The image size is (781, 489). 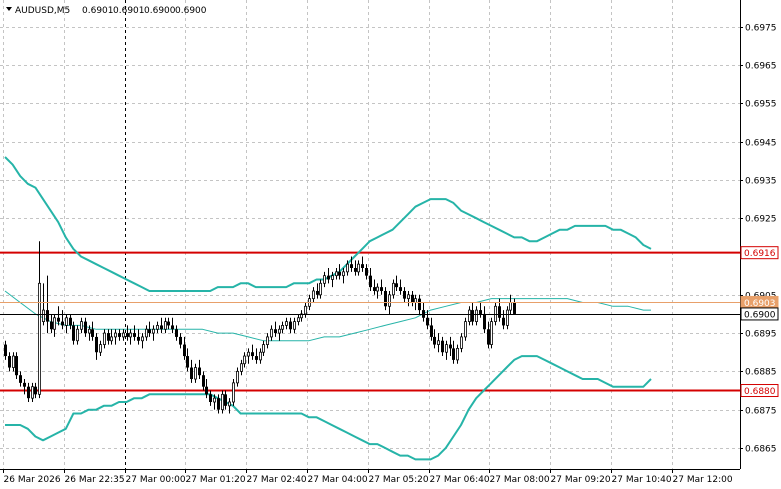 I want to click on ohlc-high: 0.6901, so click(x=129, y=11).